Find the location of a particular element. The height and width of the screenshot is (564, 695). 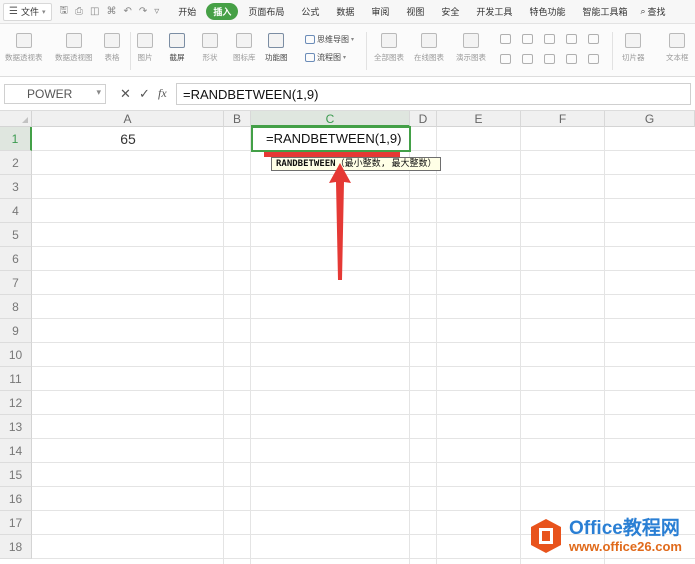

pie-chart-icon is located at coordinates (505, 59).